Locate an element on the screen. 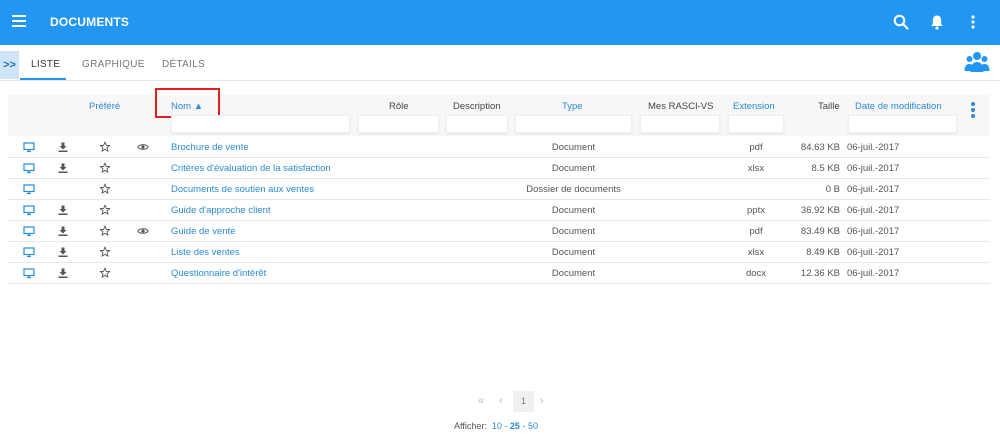 The image size is (1000, 436). tabs-bar: >> LISTE GRAPHIQUE DÉTAILS is located at coordinates (500, 64).